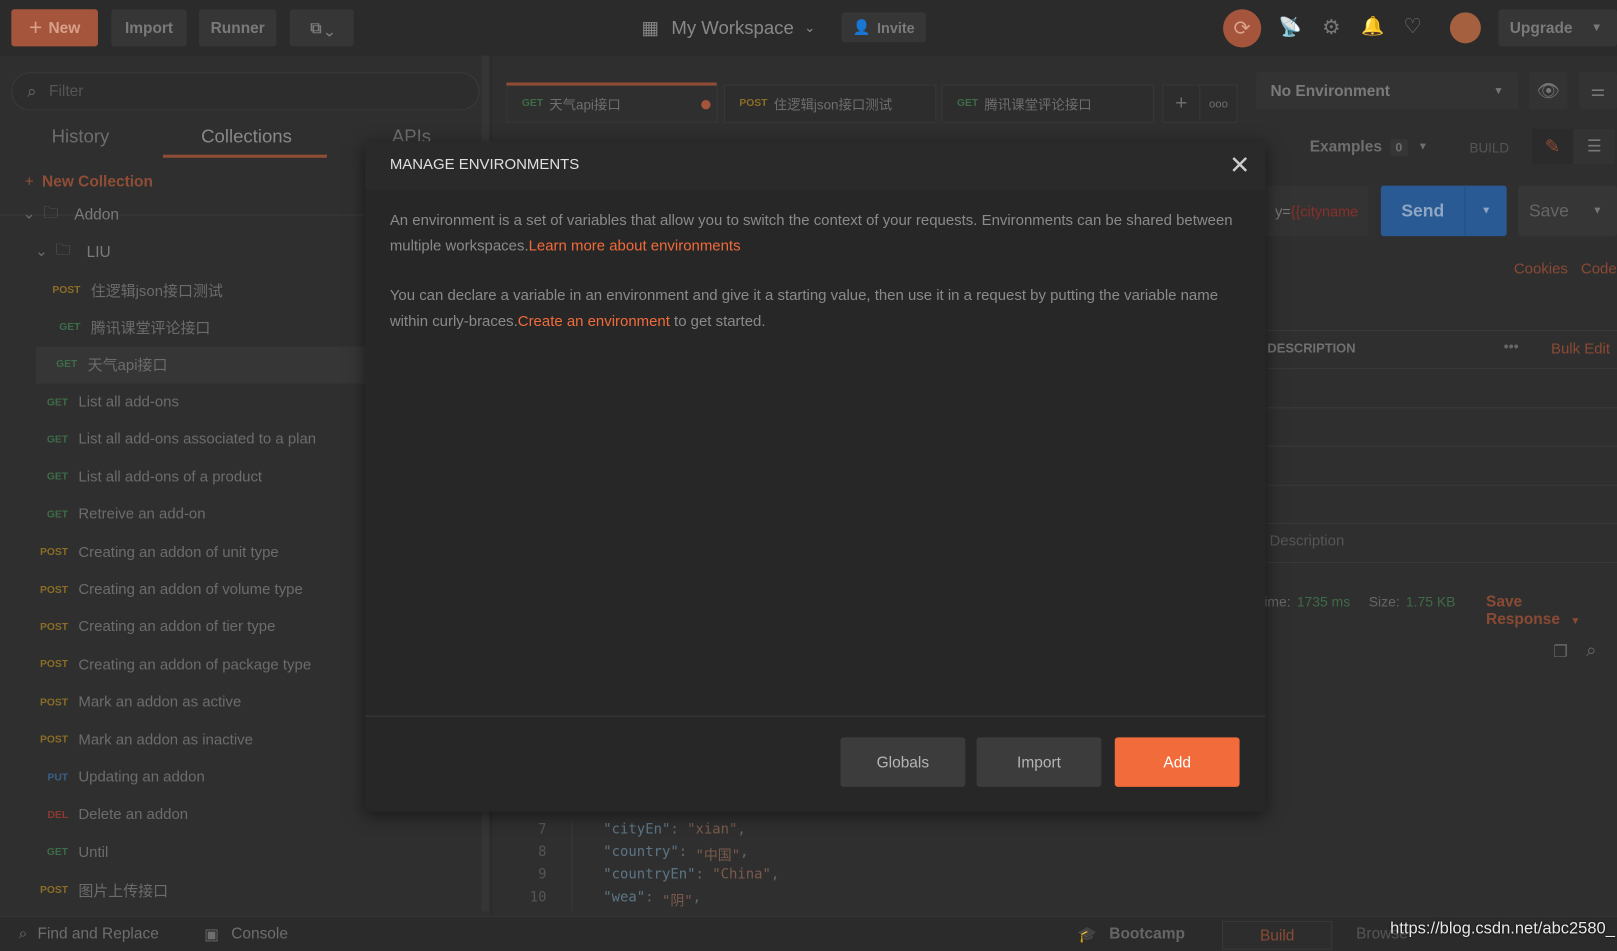  Describe the element at coordinates (706, 105) in the screenshot. I see `unsaved-dot-icon` at that location.